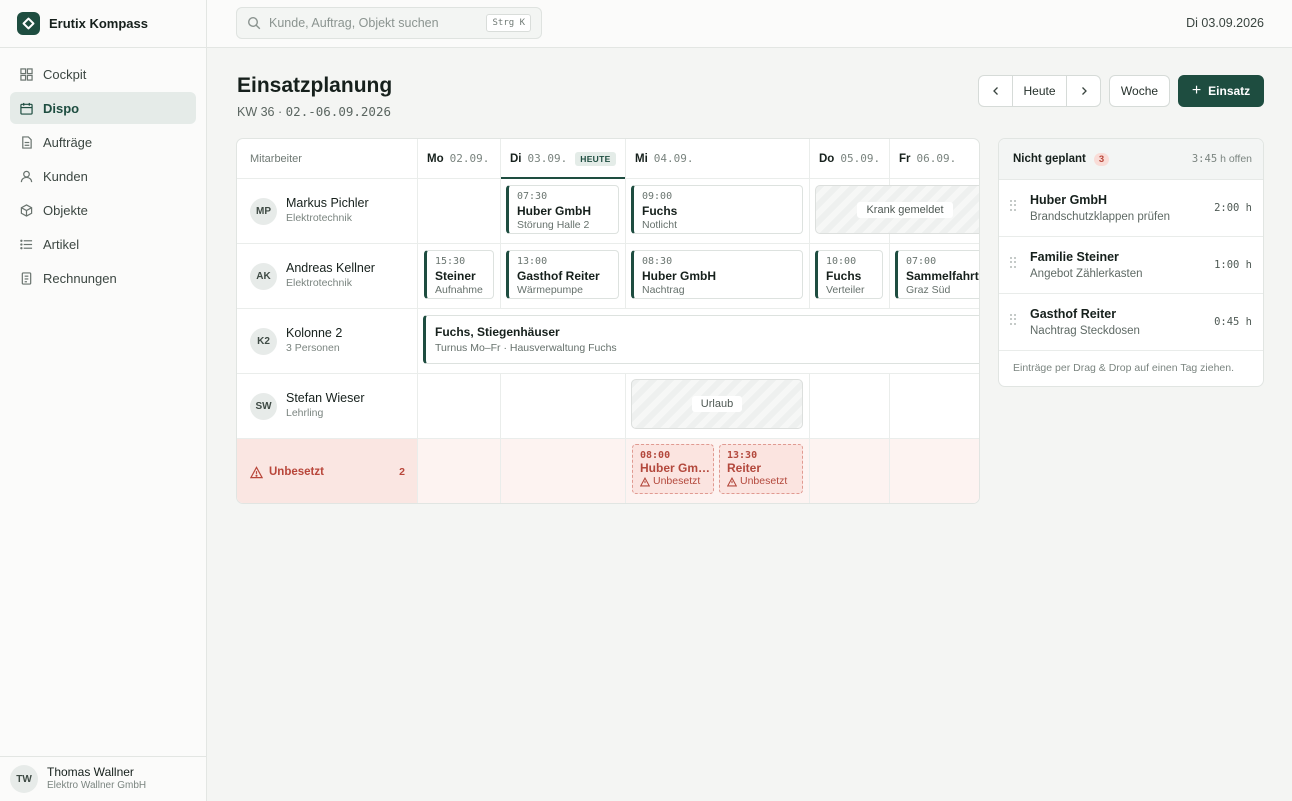 The width and height of the screenshot is (1292, 801). Describe the element at coordinates (1101, 159) in the screenshot. I see `unplanned-count-badge: 3` at that location.